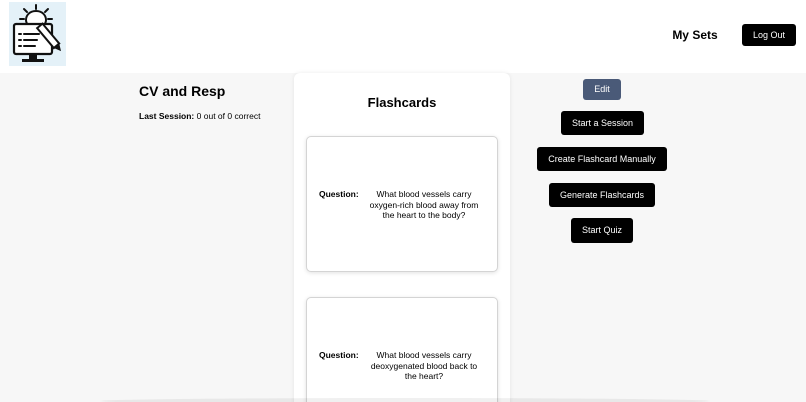 The height and width of the screenshot is (402, 806). Describe the element at coordinates (602, 159) in the screenshot. I see `create-flashcard-manually-button: Create Flashcard Manually` at that location.